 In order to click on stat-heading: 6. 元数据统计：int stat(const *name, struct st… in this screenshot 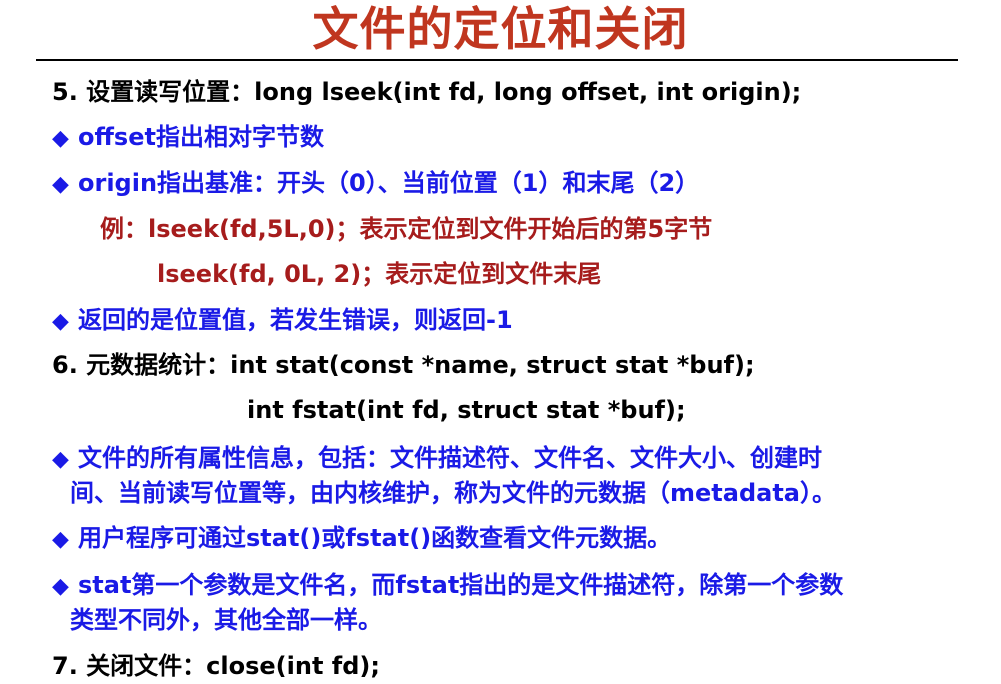, I will do `click(403, 365)`.